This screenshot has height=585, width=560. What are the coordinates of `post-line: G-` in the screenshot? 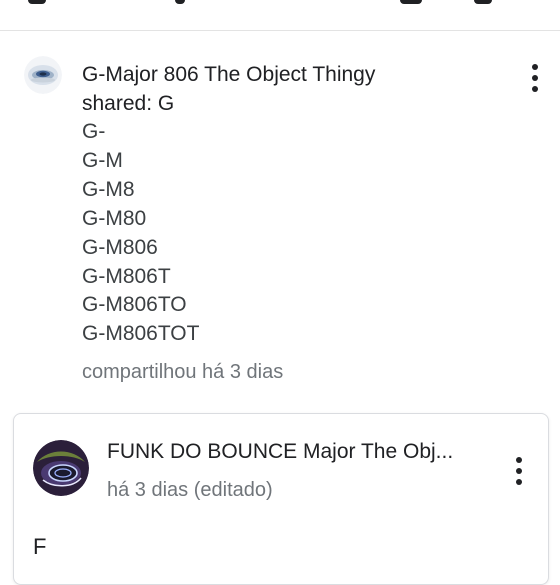 It's located at (94, 131).